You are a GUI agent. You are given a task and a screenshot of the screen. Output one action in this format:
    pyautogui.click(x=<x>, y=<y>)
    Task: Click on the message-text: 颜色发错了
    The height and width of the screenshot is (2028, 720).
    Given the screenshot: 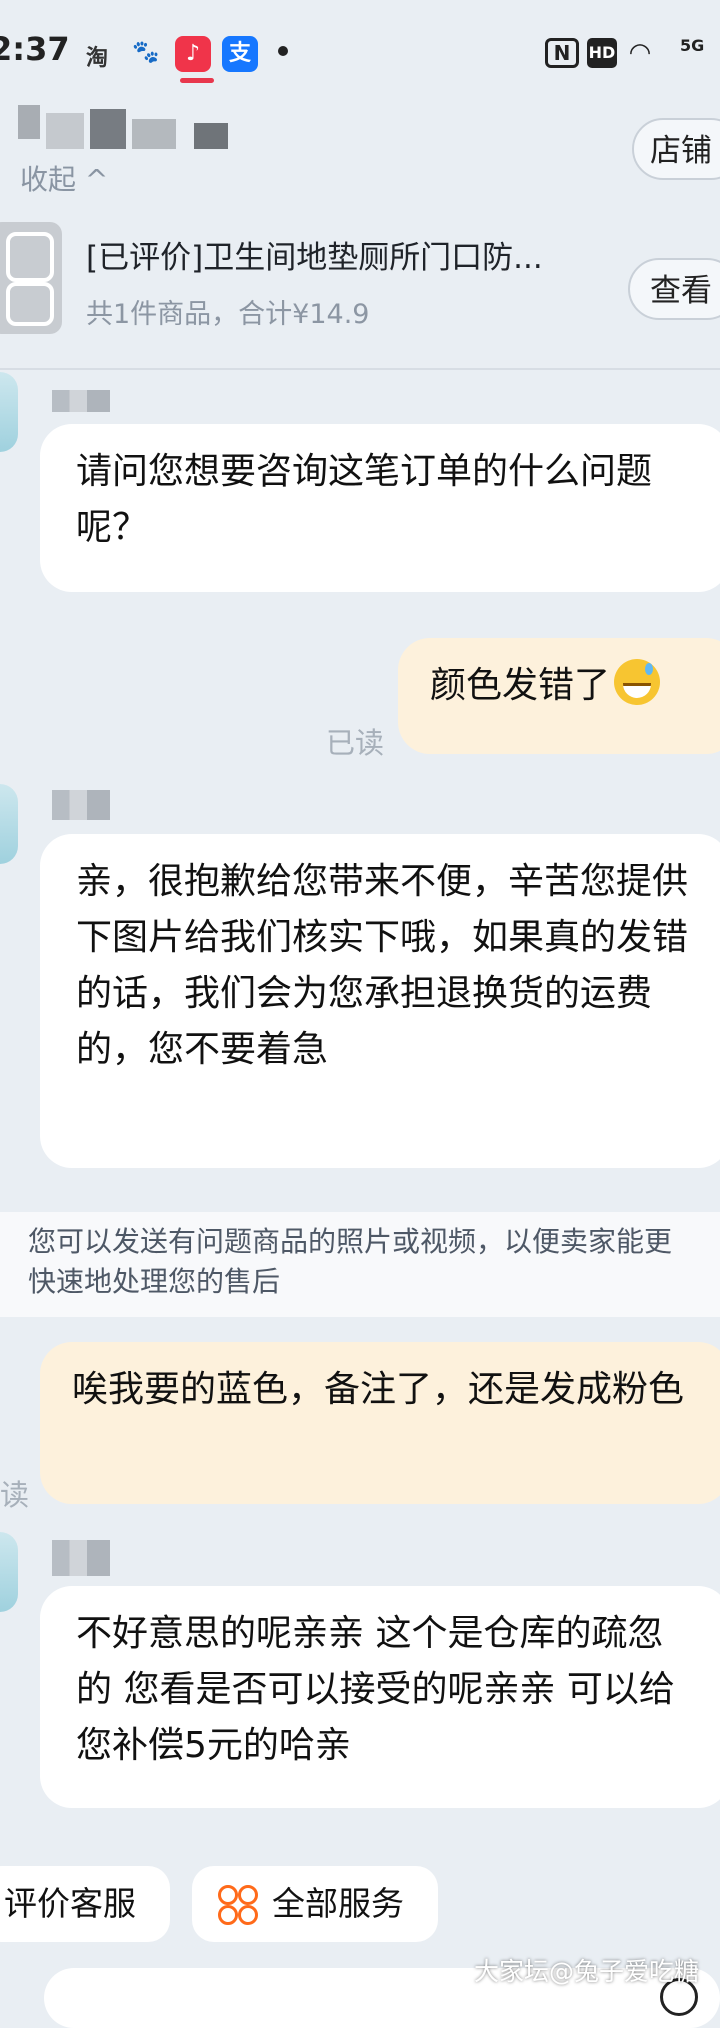 What is the action you would take?
    pyautogui.click(x=520, y=685)
    